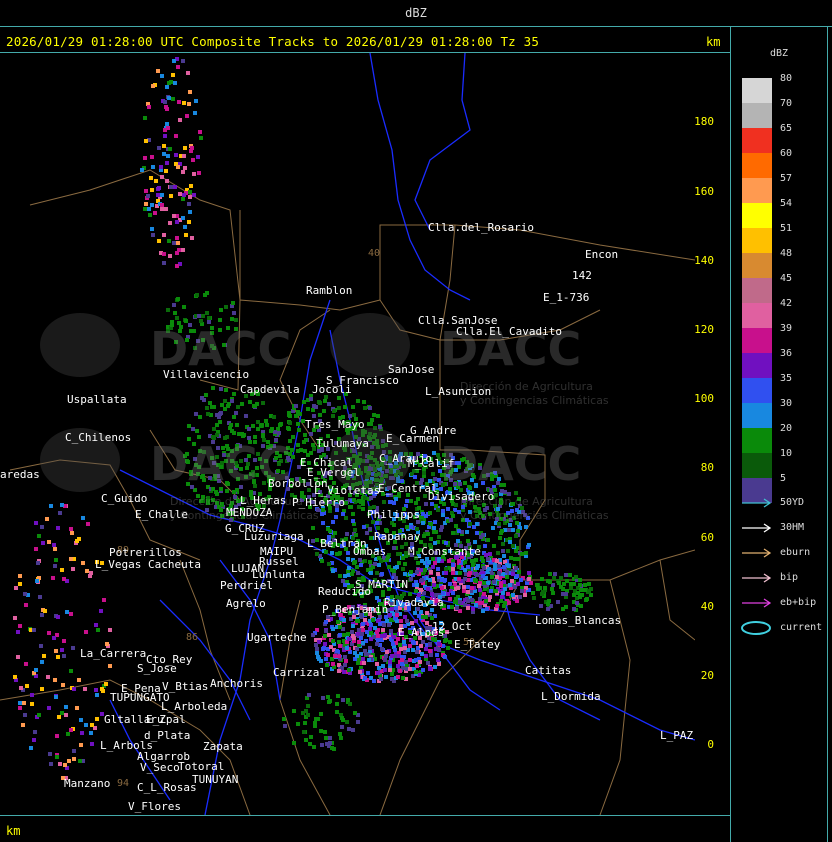 The height and width of the screenshot is (842, 832). Describe the element at coordinates (786, 328) in the screenshot. I see `legend-level-label: 39` at that location.